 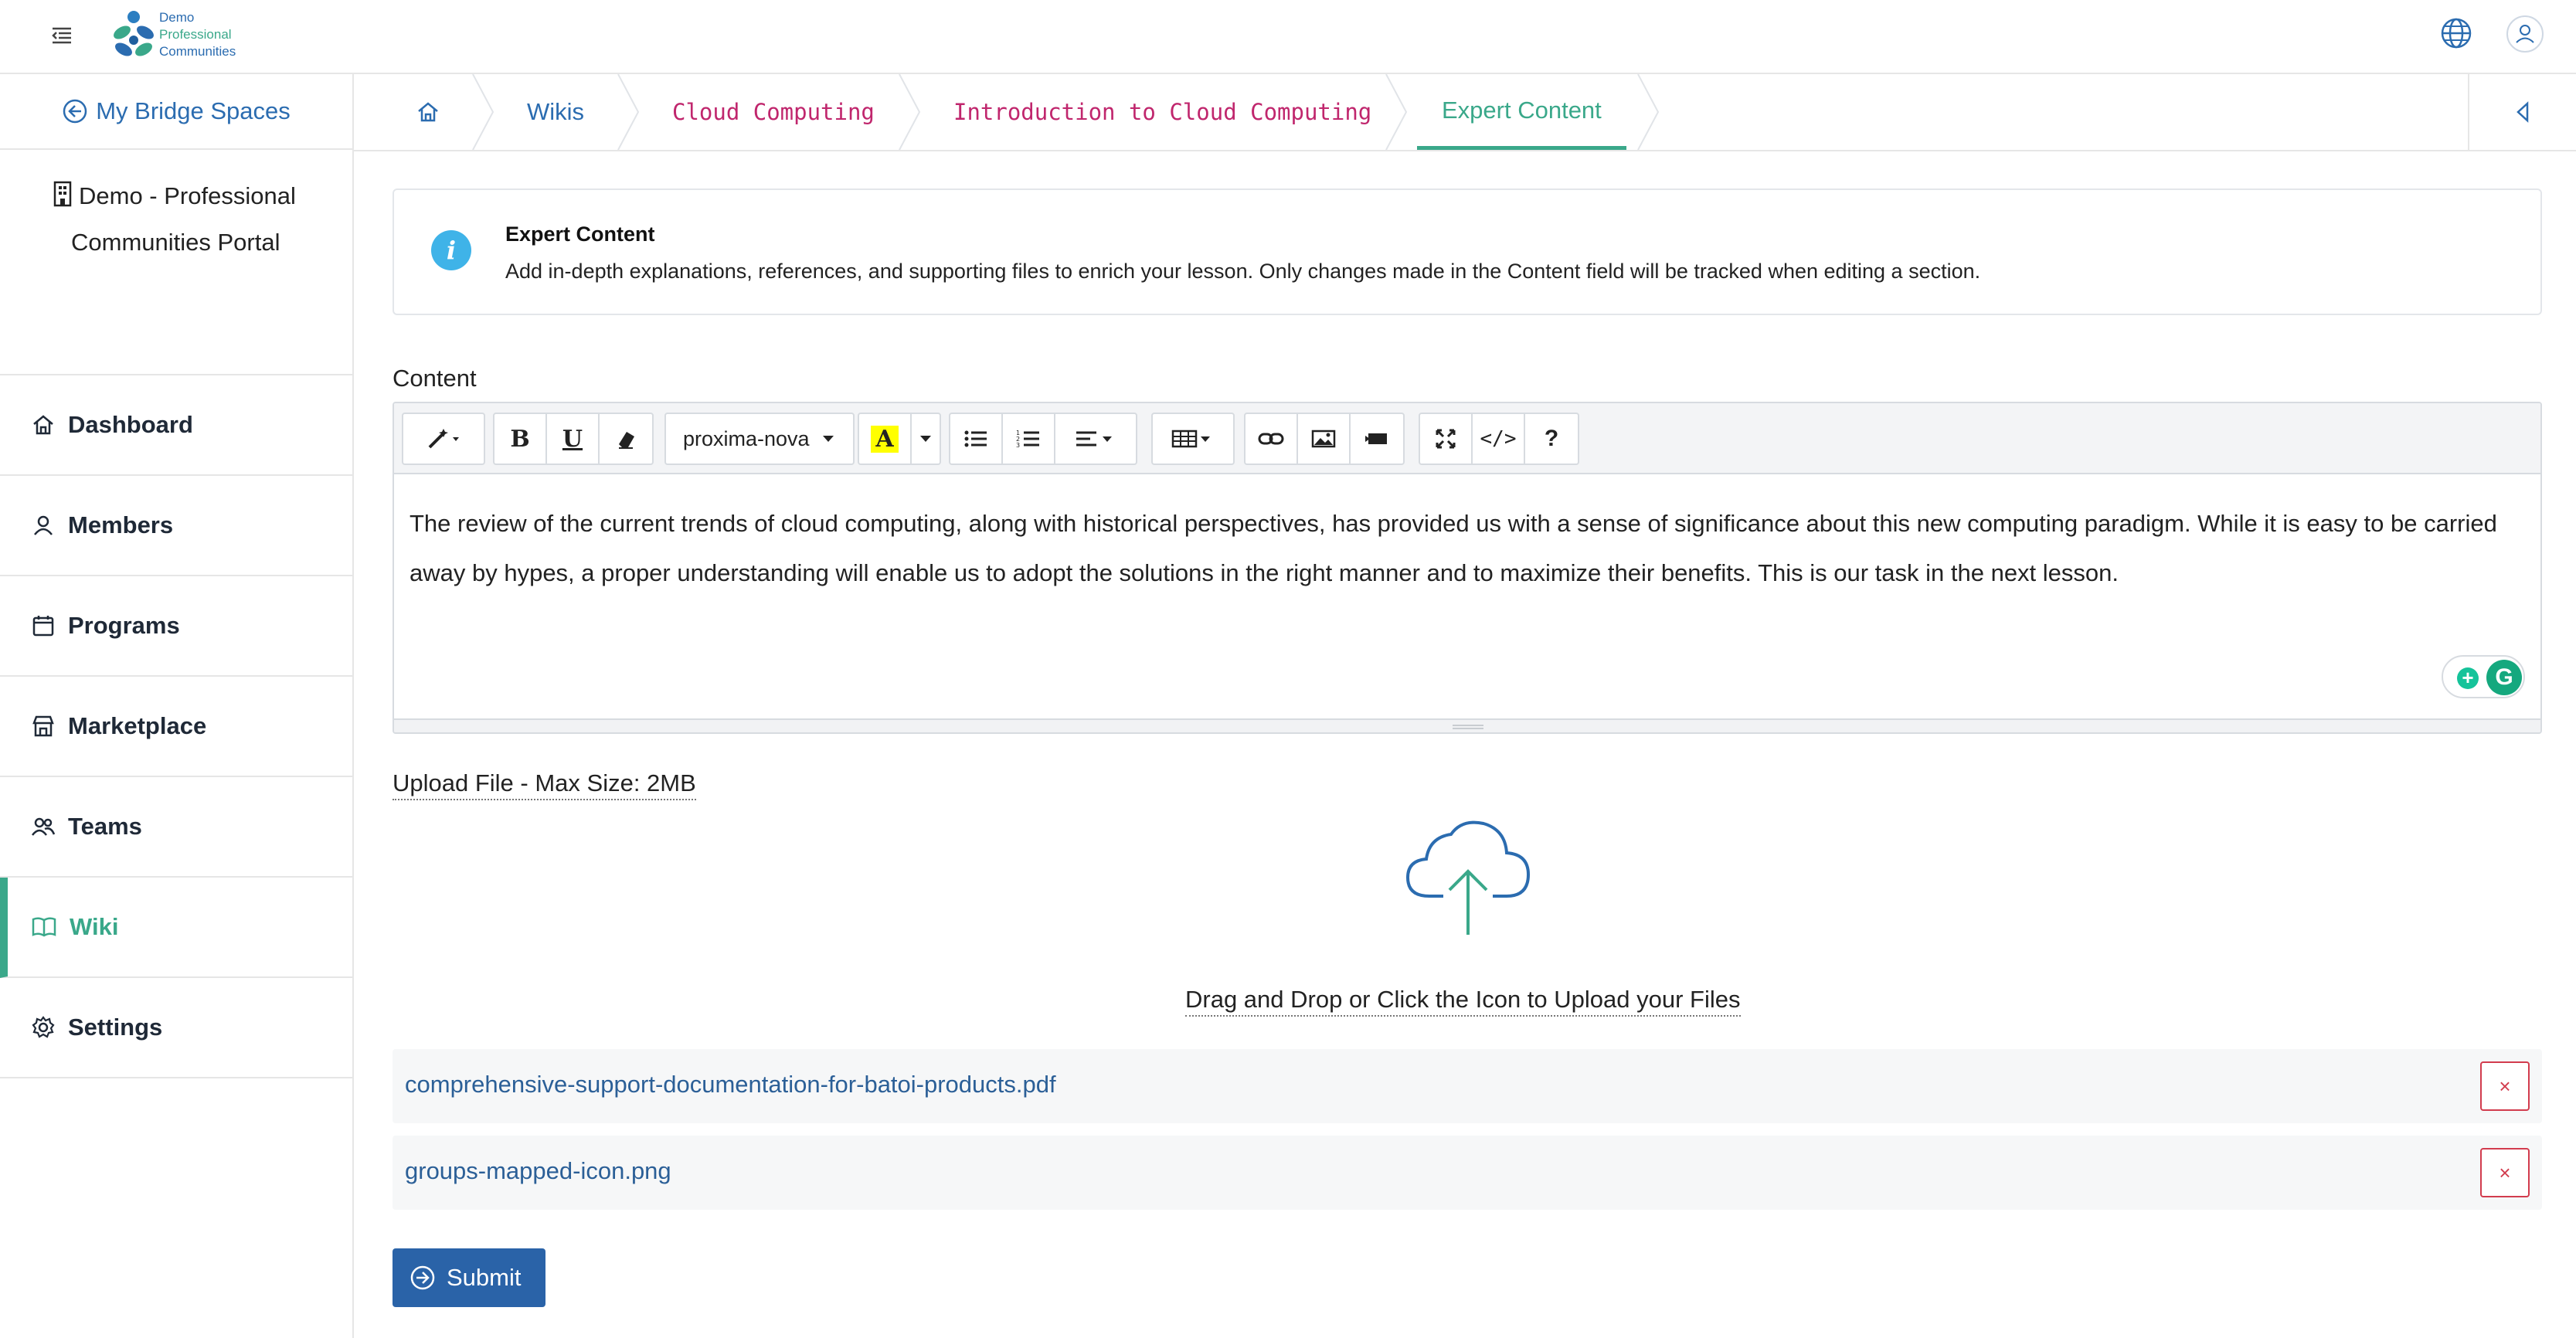 What do you see at coordinates (520, 439) in the screenshot?
I see `bold-button: B` at bounding box center [520, 439].